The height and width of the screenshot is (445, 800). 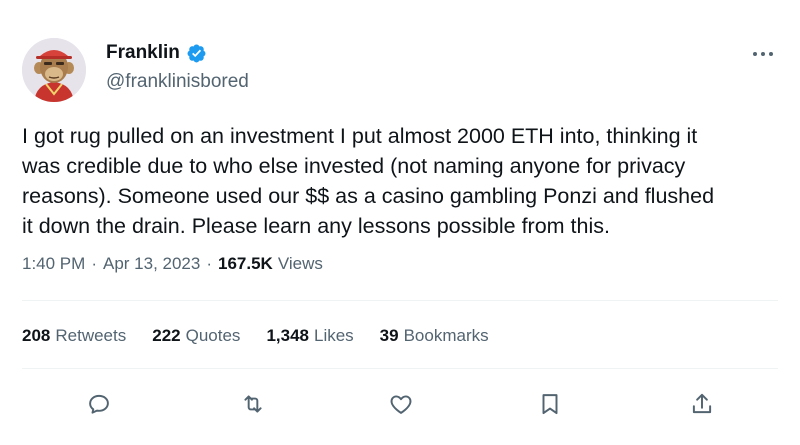 I want to click on tweet-meta: 1:40 PM · Apr 13, 2023 · 167.5K Views, so click(x=172, y=264).